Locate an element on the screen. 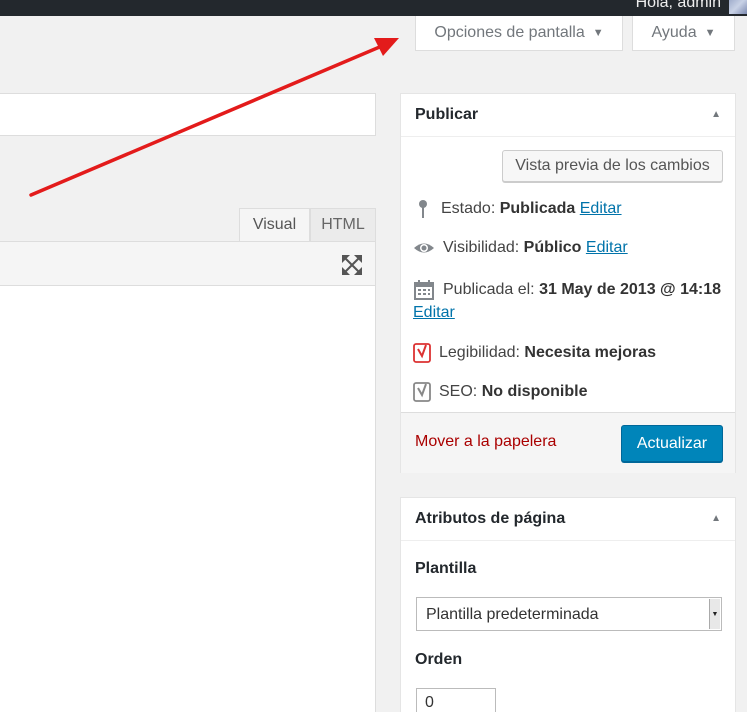 The height and width of the screenshot is (712, 747). template-select: Plantilla predeterminada ▼ is located at coordinates (569, 614).